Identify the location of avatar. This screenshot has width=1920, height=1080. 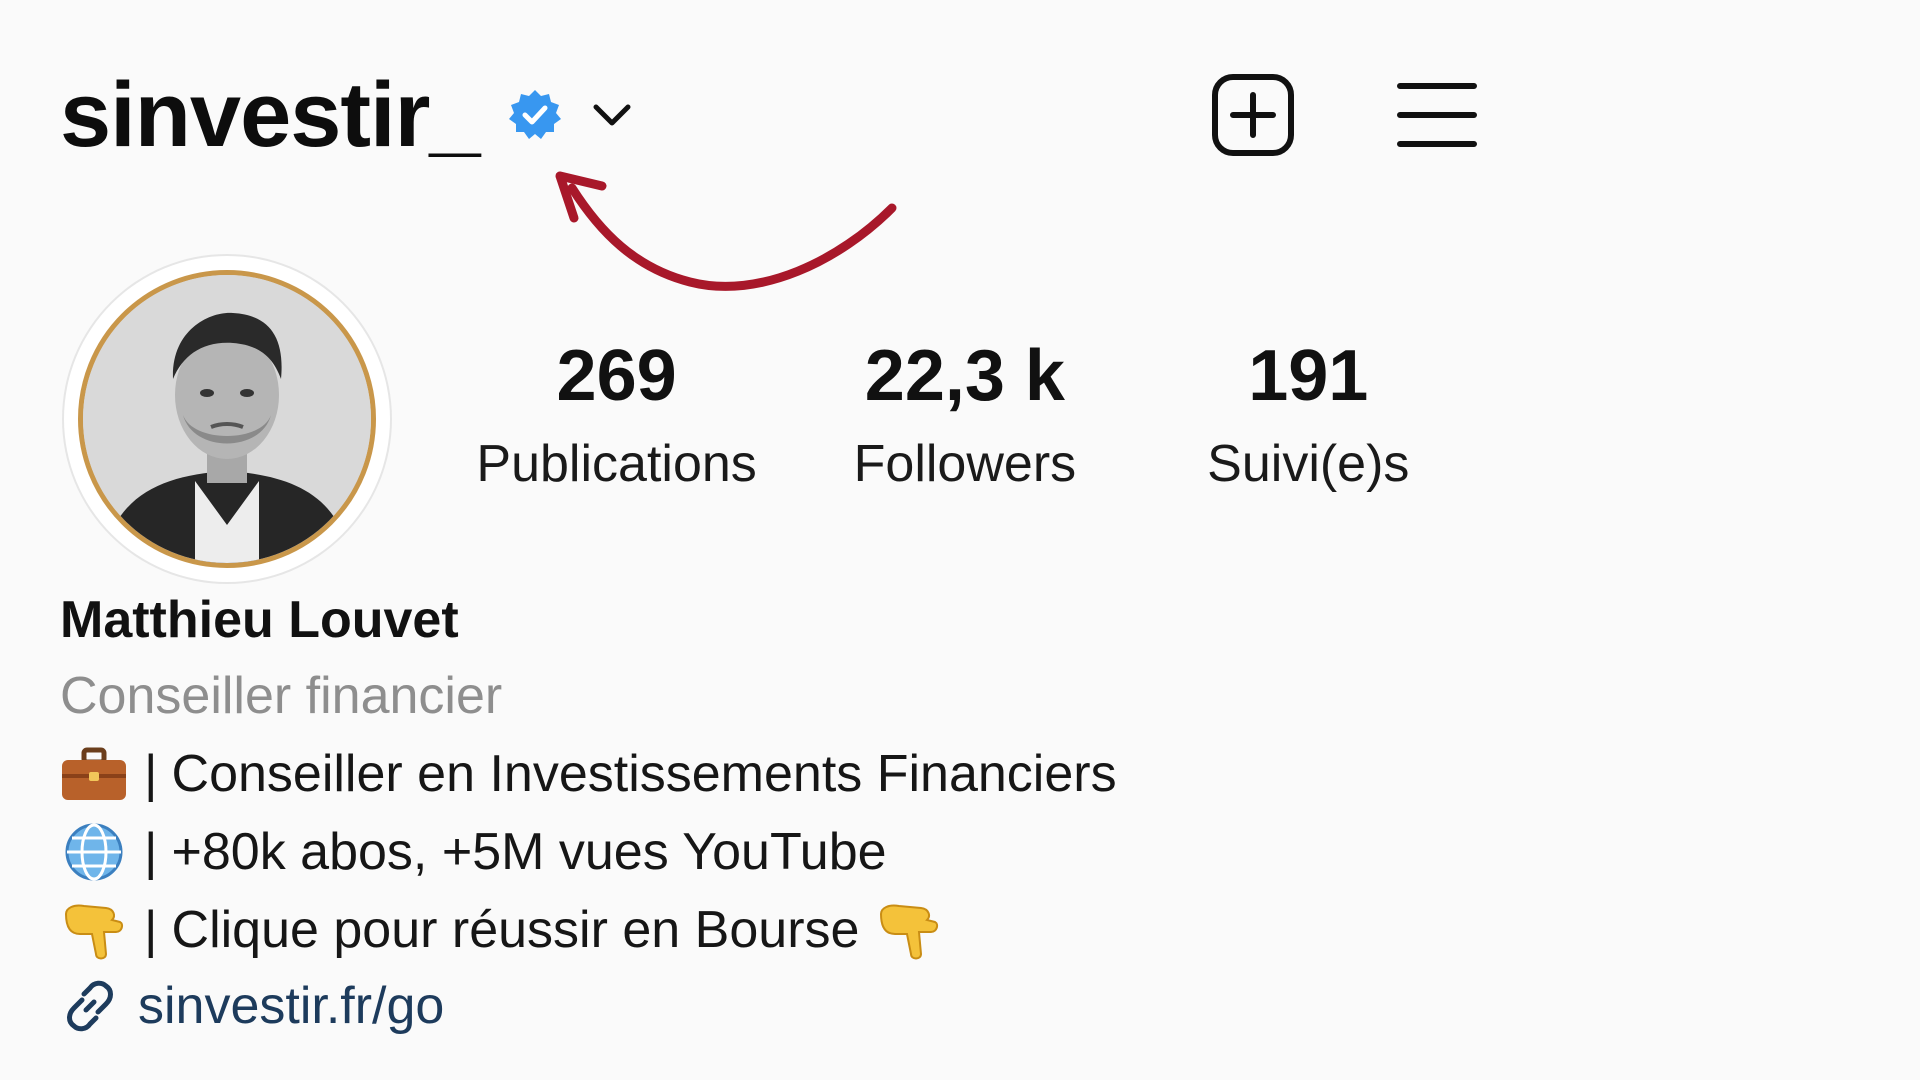
(227, 419).